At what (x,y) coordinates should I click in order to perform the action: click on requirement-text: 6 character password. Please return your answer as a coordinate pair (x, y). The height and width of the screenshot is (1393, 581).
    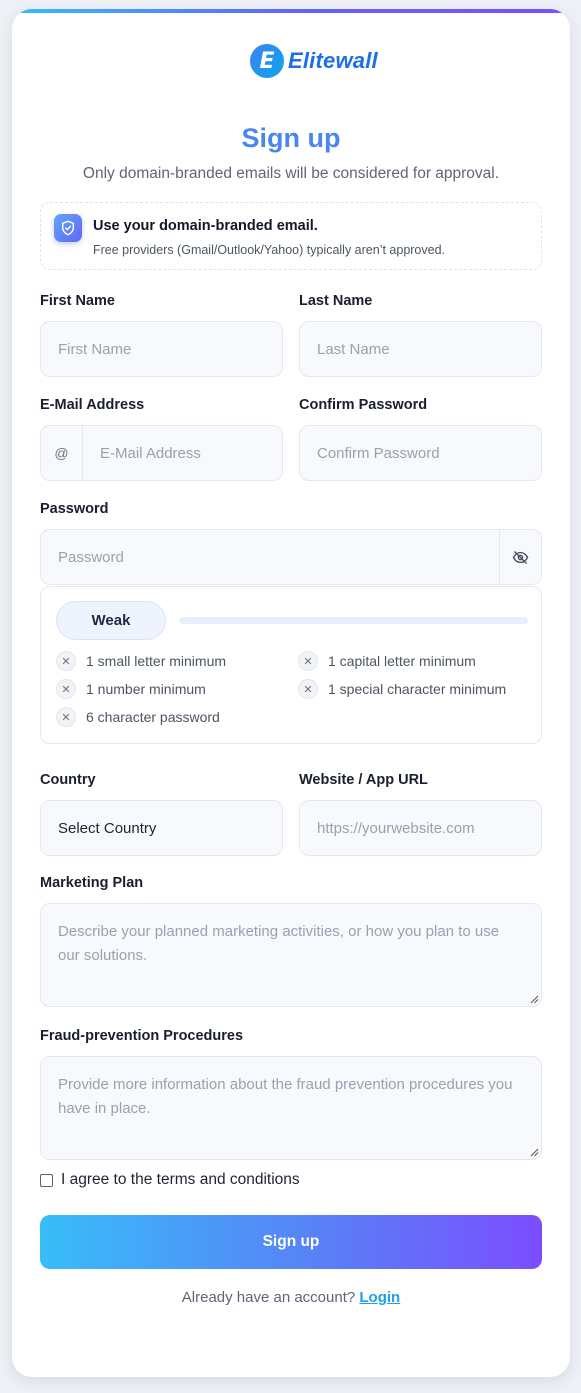
    Looking at the image, I should click on (153, 717).